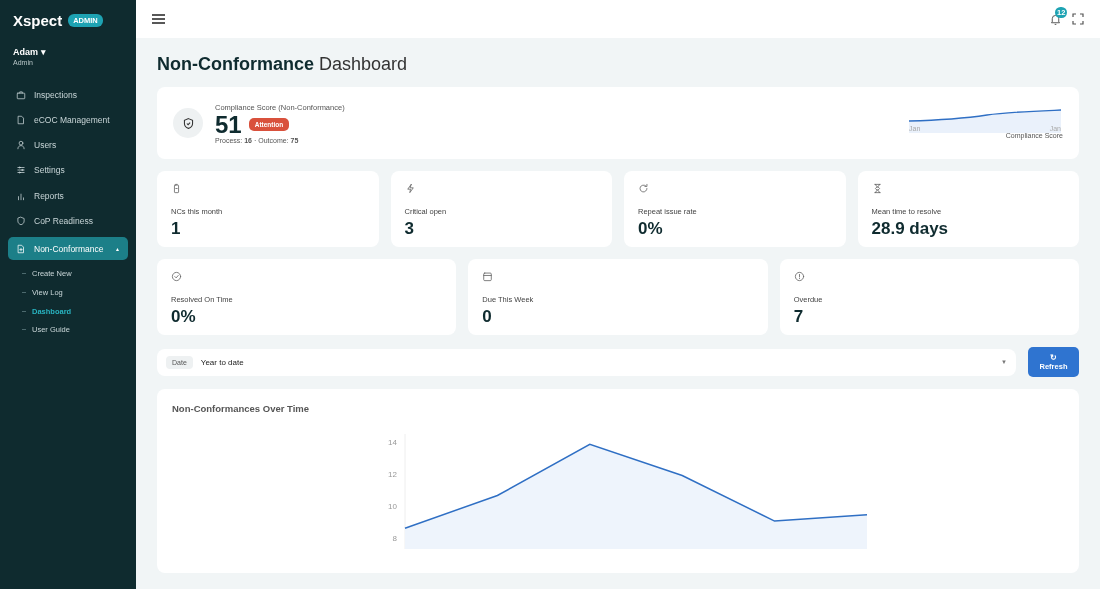 Image resolution: width=1100 pixels, height=589 pixels. Describe the element at coordinates (799, 317) in the screenshot. I see `stat-value: 7` at that location.